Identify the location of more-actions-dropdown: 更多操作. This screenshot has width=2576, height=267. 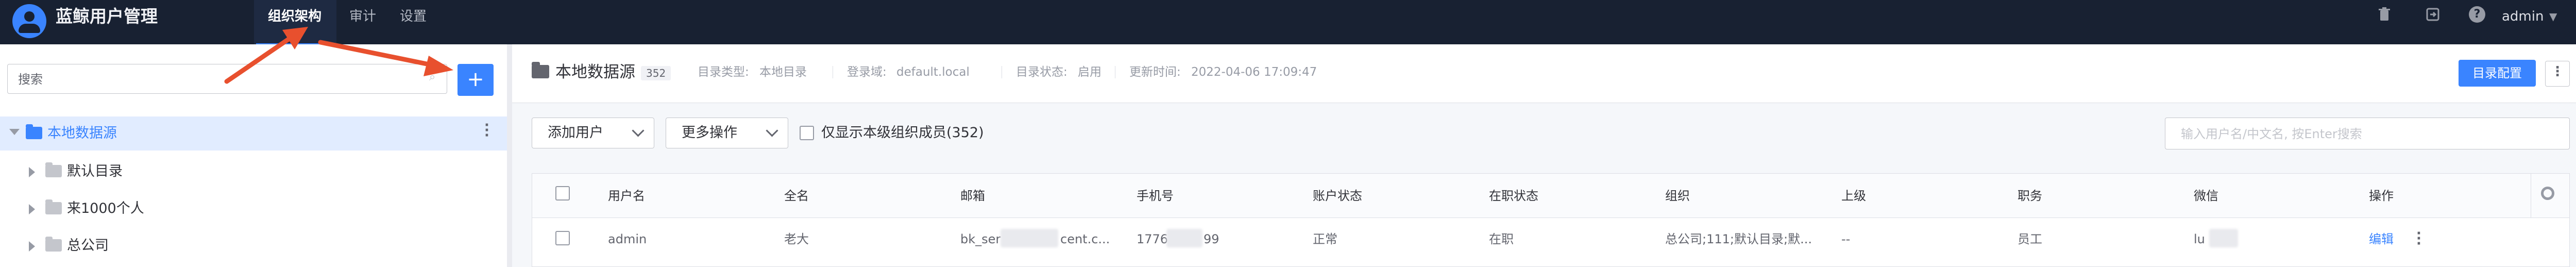
(727, 133).